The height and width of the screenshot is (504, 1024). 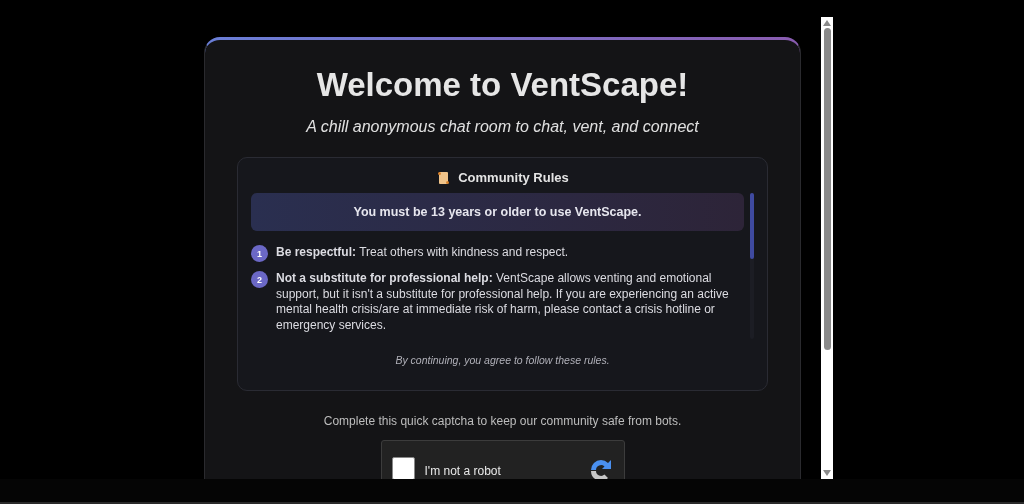 I want to click on age-notice: You must be 13 years or older to use VentScape., so click(x=497, y=212).